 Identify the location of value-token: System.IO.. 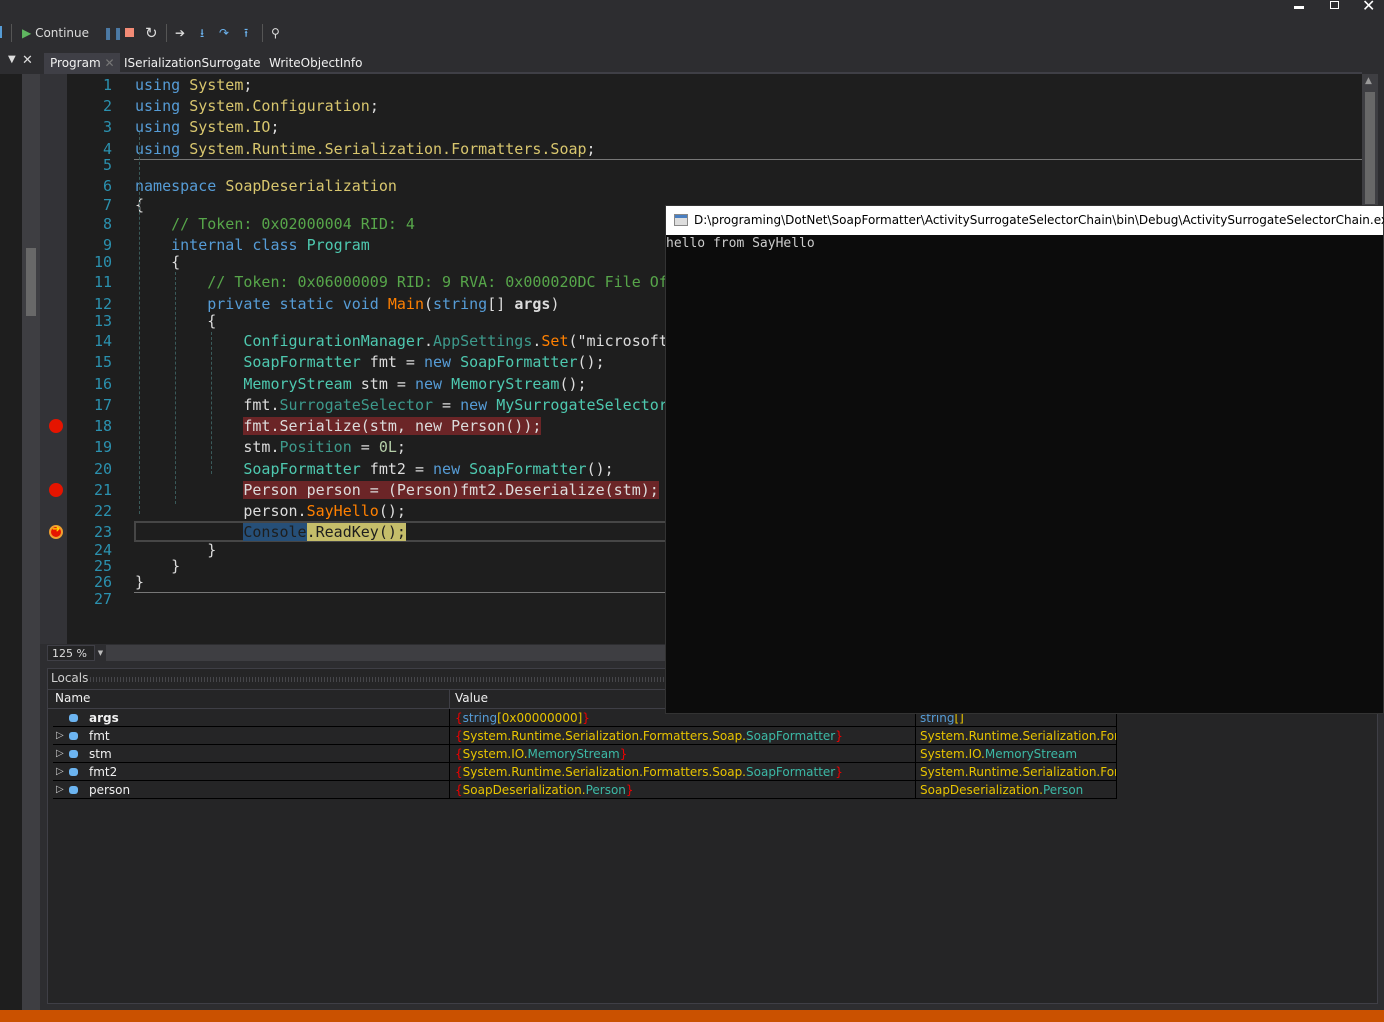
(952, 754).